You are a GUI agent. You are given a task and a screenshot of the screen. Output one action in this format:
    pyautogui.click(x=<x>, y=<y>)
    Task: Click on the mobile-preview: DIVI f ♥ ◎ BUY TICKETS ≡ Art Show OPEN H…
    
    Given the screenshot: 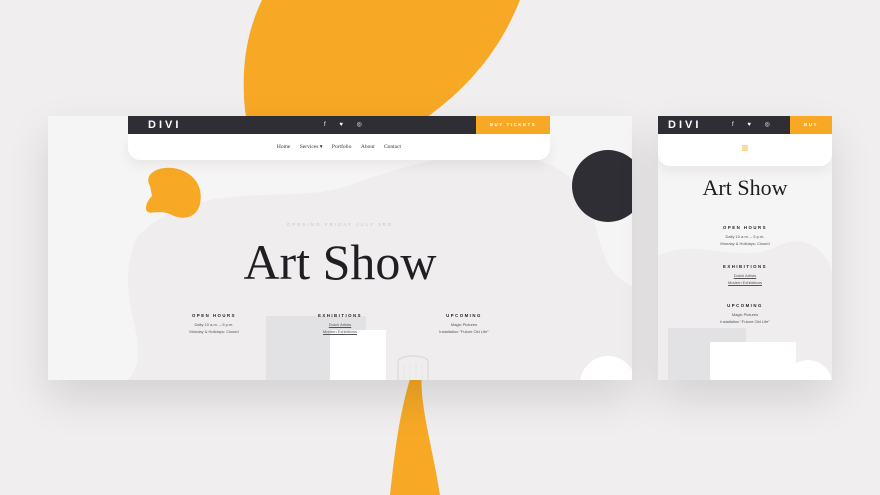 What is the action you would take?
    pyautogui.click(x=745, y=248)
    